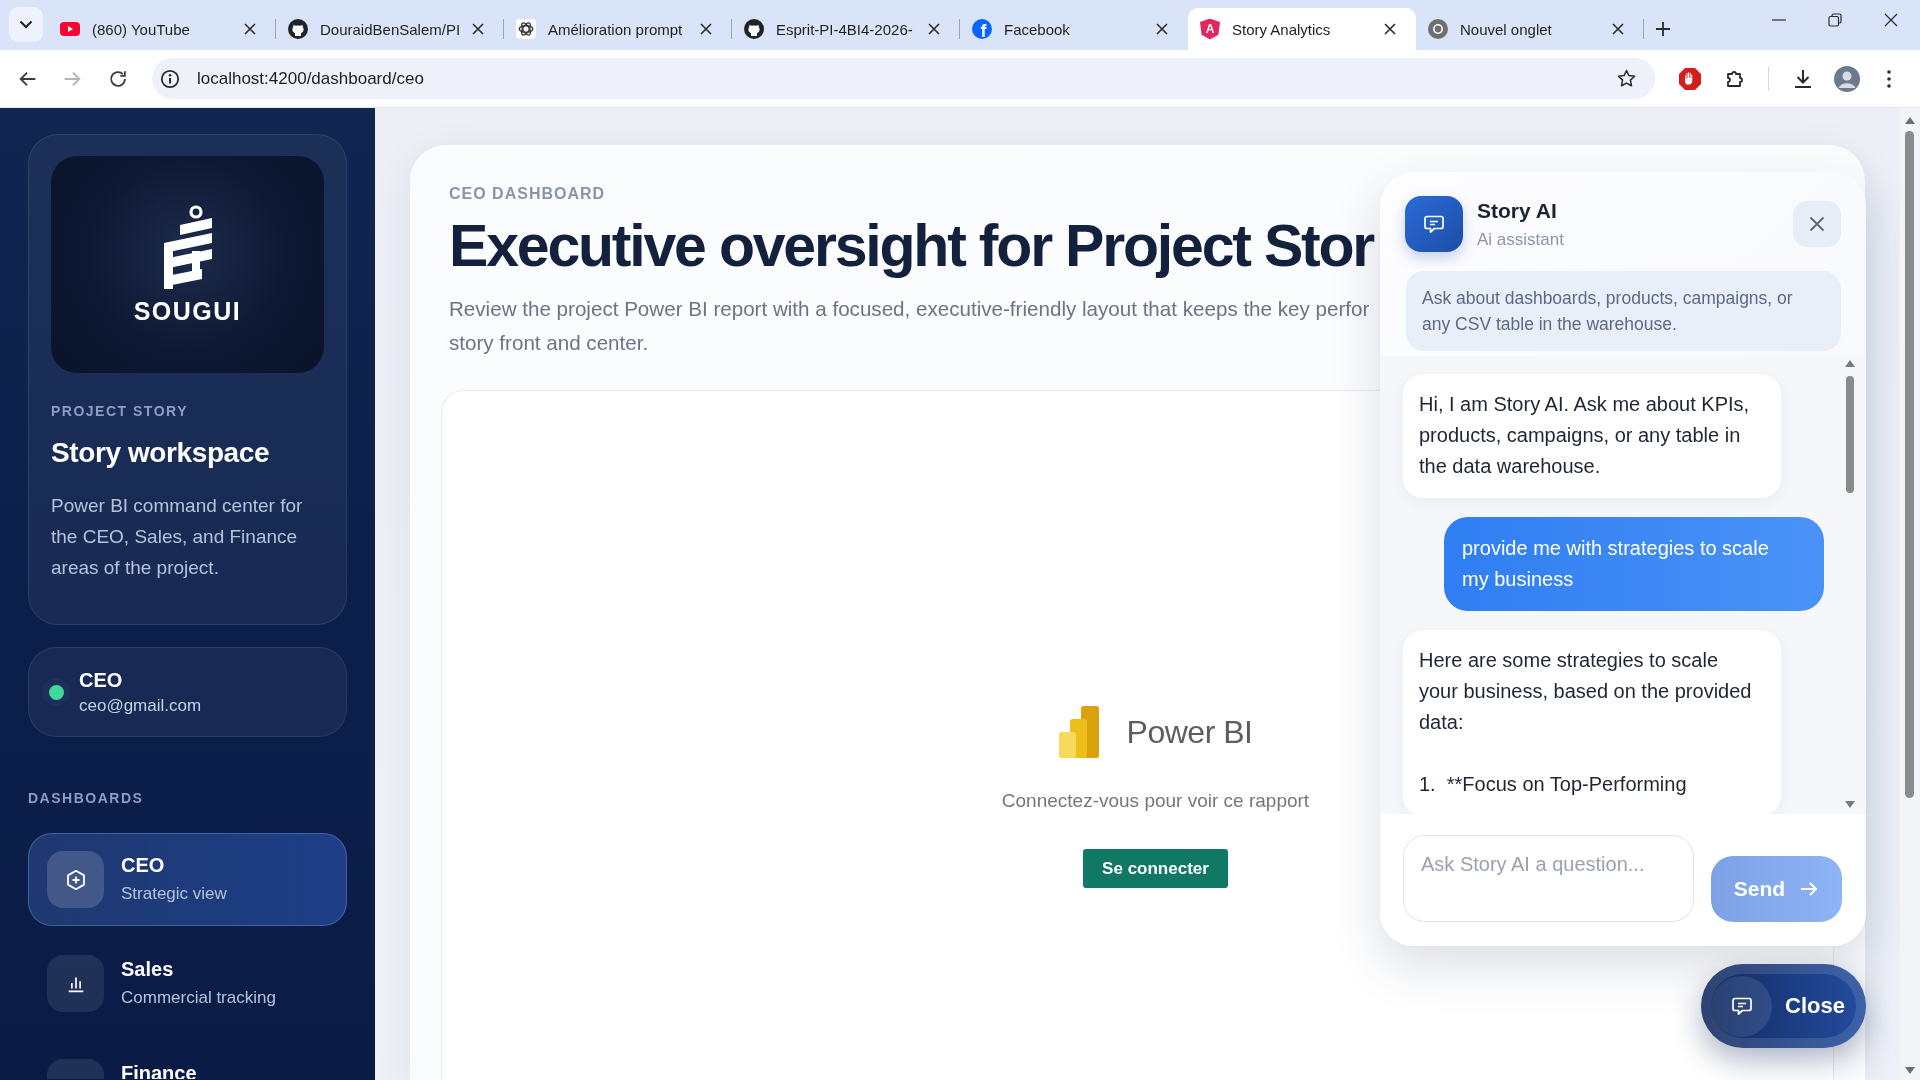 The width and height of the screenshot is (1920, 1080). What do you see at coordinates (1210, 29) in the screenshot?
I see `shield-logo-icon: A` at bounding box center [1210, 29].